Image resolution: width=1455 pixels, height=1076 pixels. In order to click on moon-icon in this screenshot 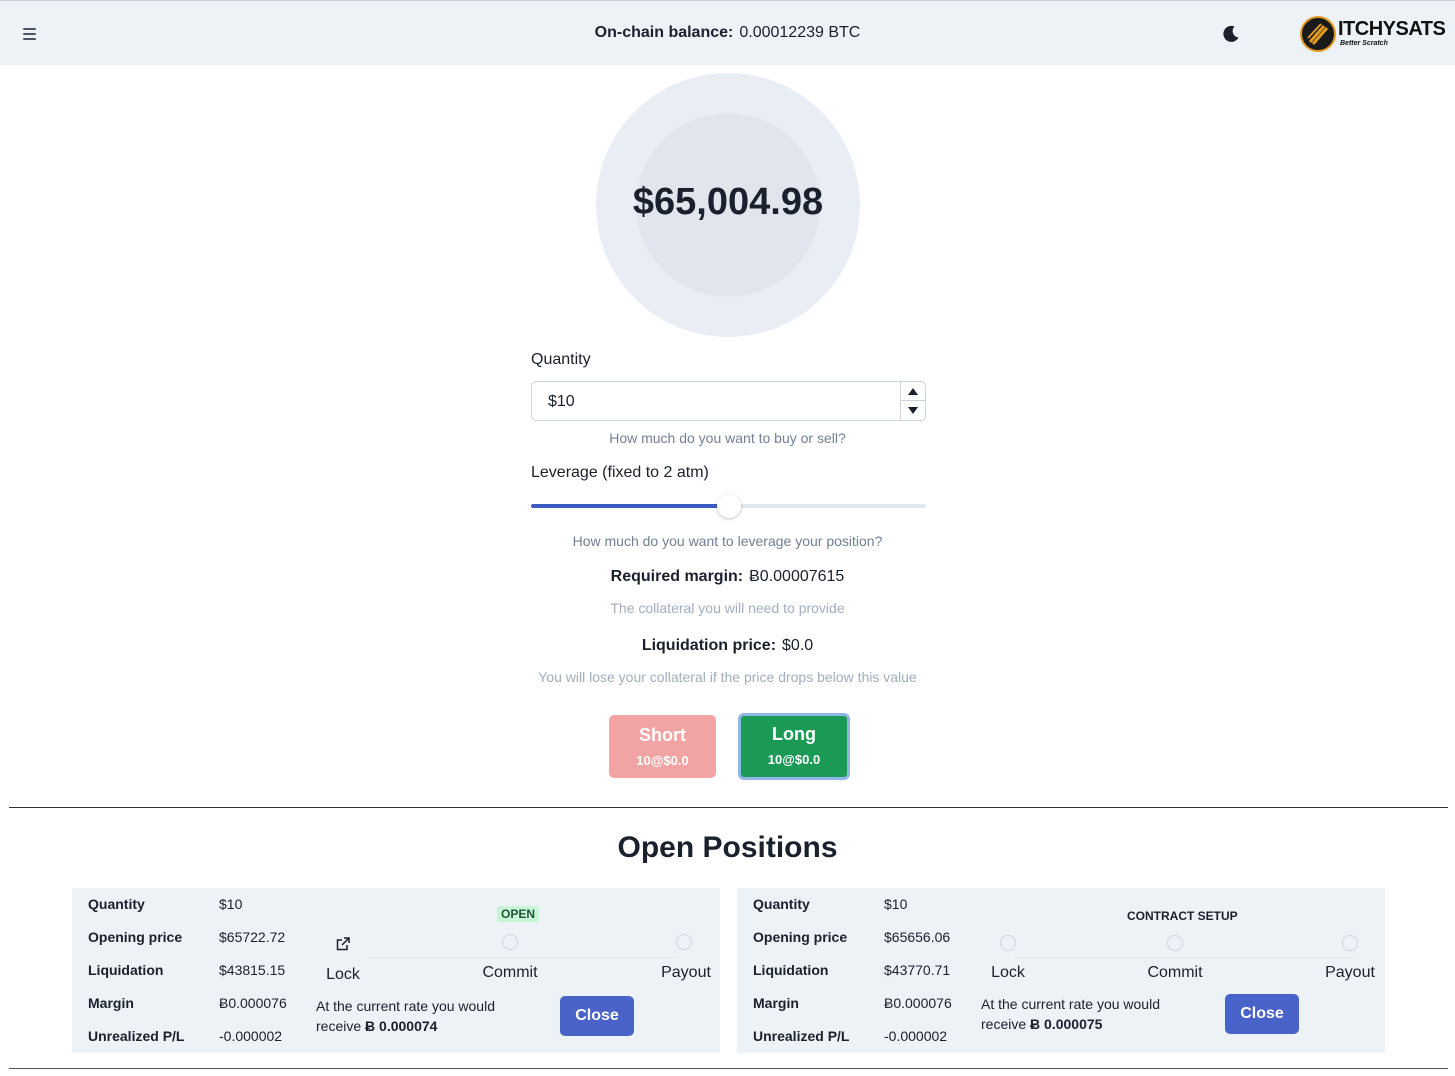, I will do `click(1231, 34)`.